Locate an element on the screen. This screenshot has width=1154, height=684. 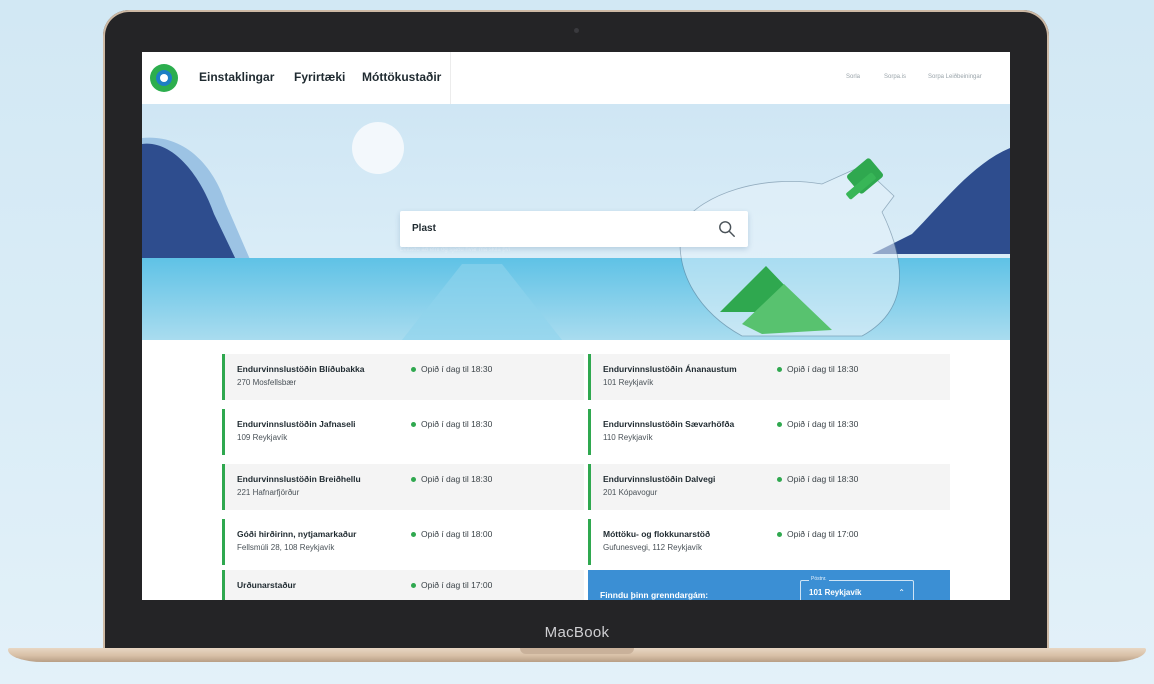
laptop-notch is located at coordinates (577, 651).